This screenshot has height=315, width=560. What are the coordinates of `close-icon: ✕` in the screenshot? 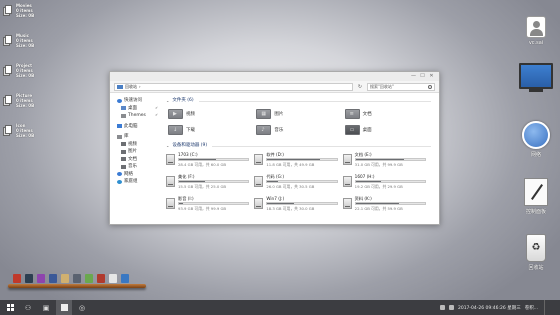 It's located at (431, 76).